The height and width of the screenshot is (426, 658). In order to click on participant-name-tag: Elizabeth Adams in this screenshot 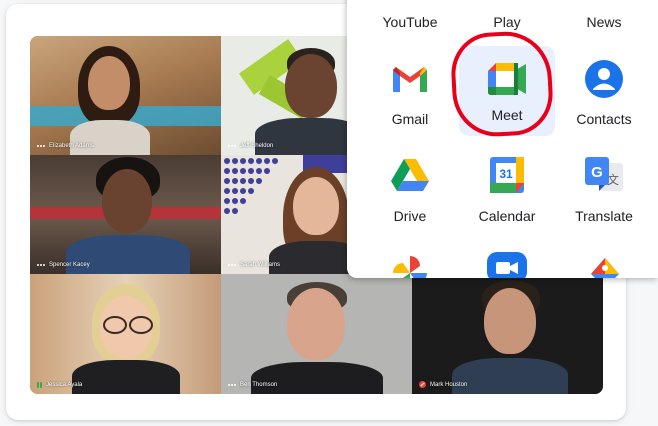, I will do `click(65, 146)`.